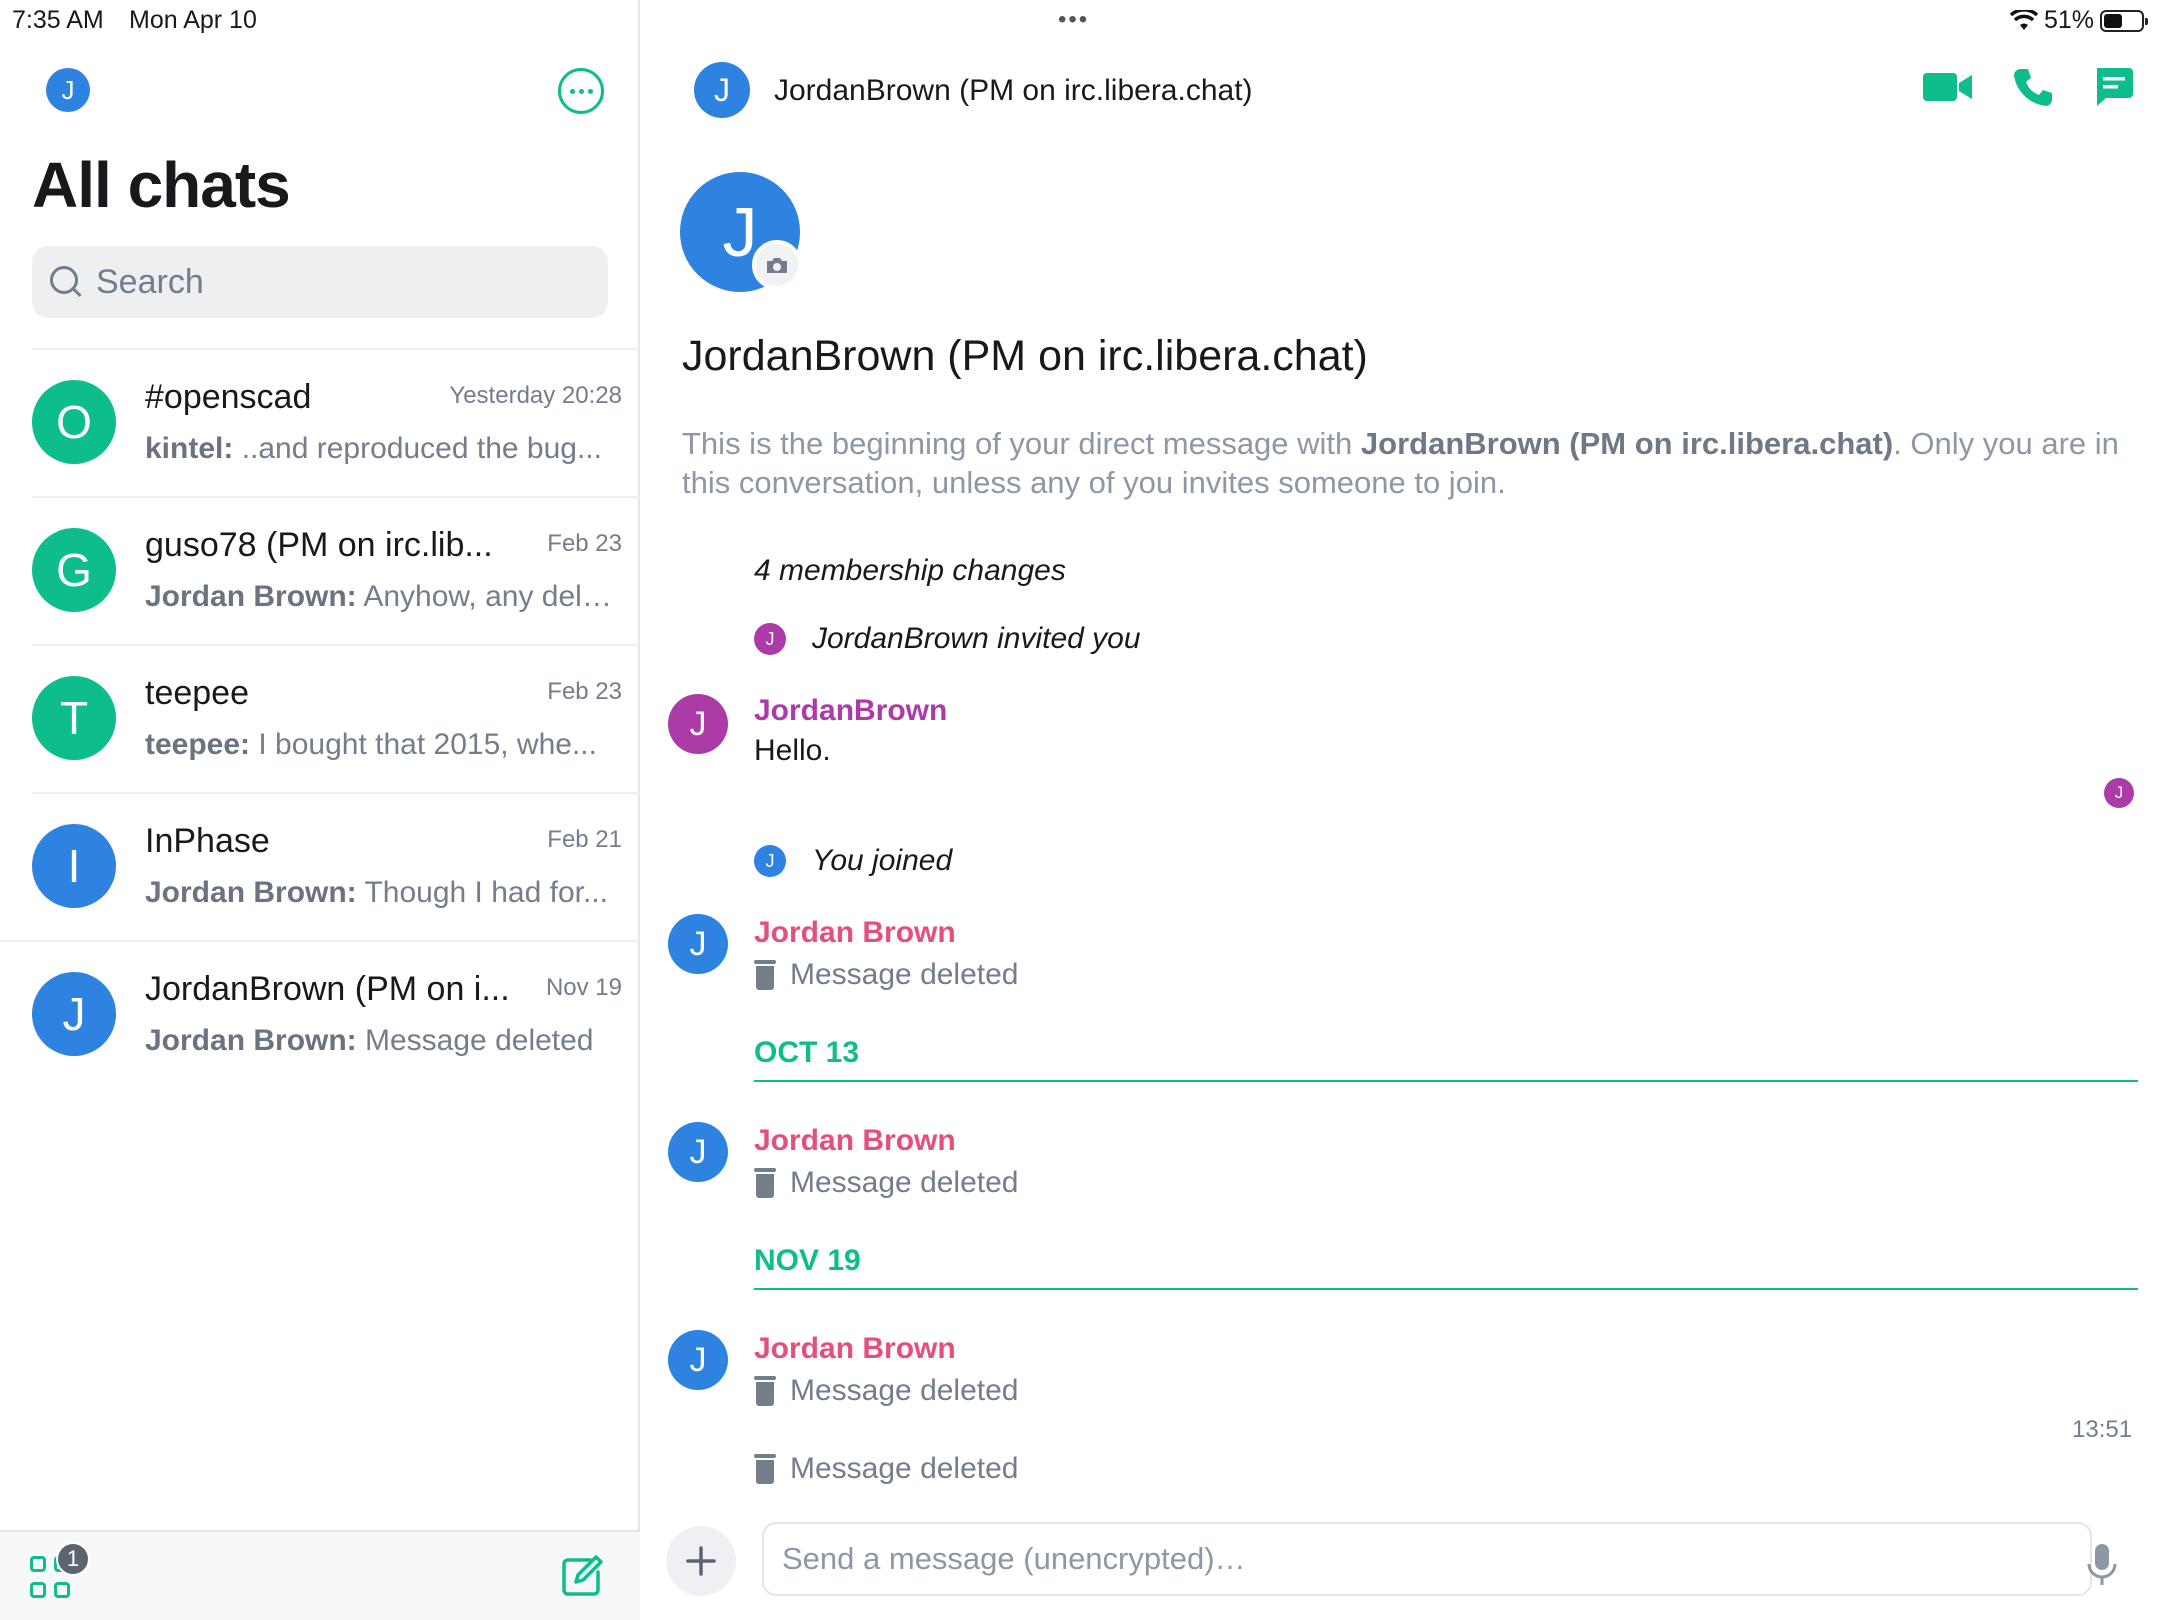  I want to click on battery-fill, so click(2113, 20).